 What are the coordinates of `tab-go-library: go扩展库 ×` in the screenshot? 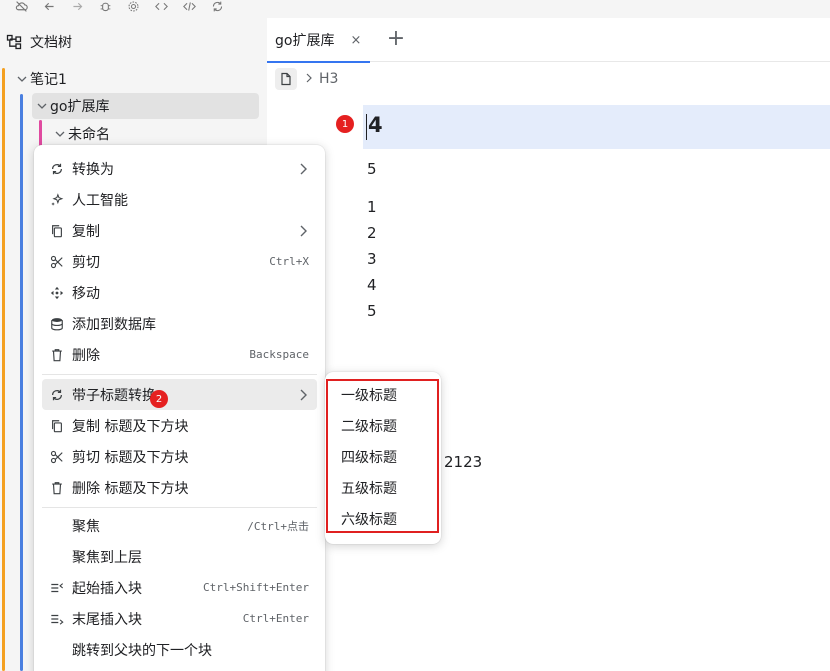 It's located at (318, 40).